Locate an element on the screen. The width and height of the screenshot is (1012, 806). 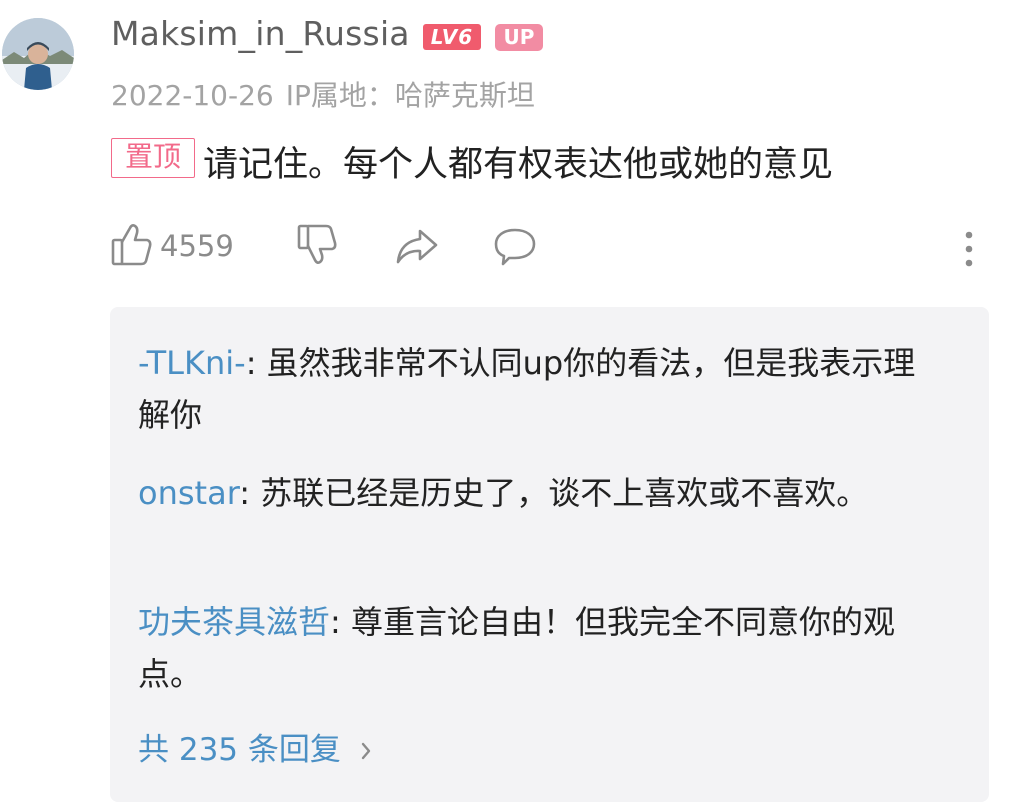
more-icon is located at coordinates (969, 251).